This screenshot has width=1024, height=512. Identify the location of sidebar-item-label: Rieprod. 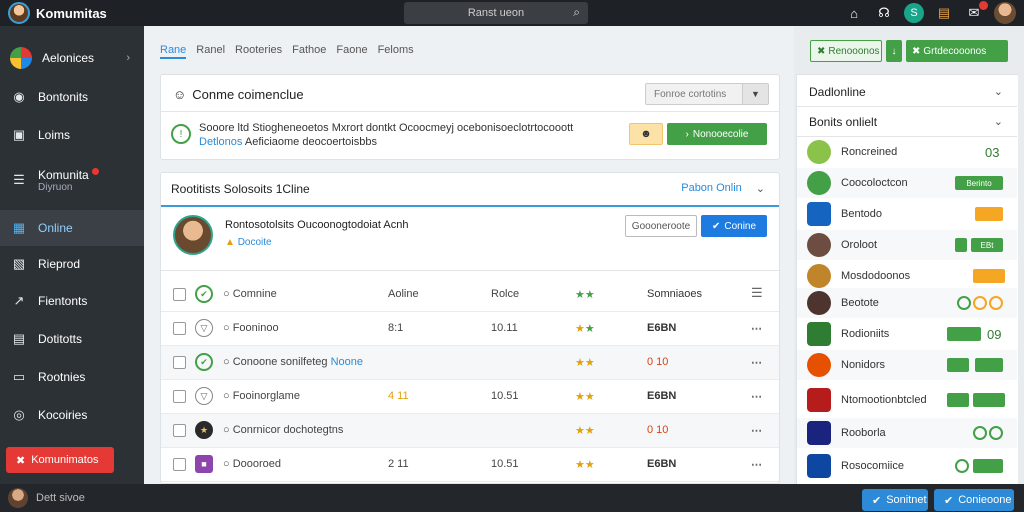
(59, 264).